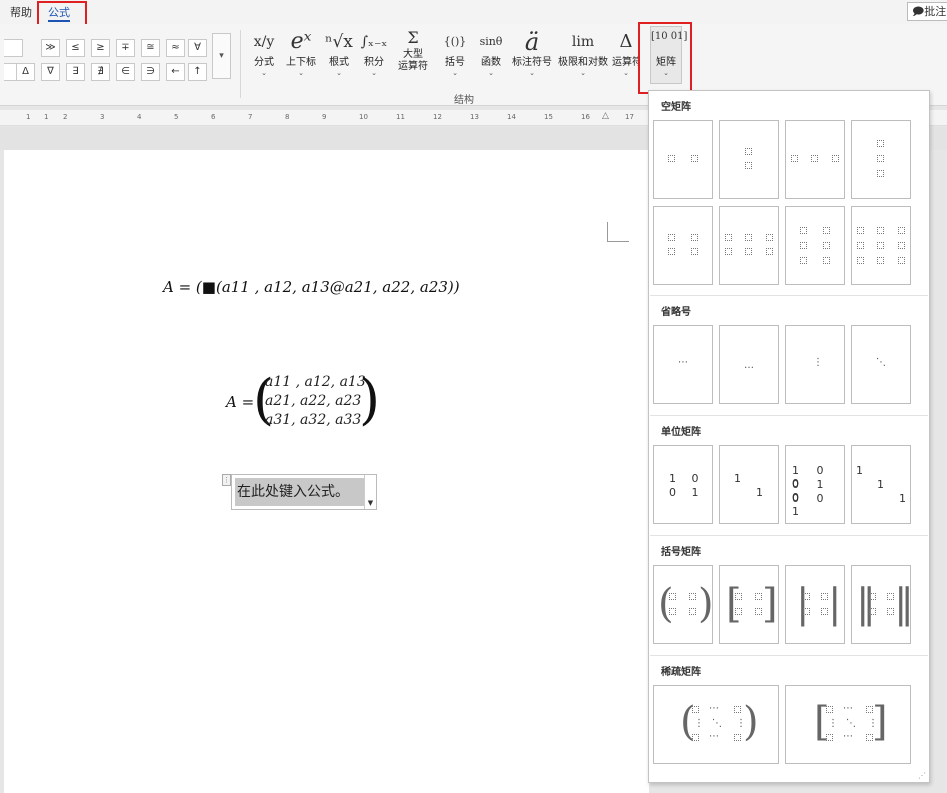 This screenshot has width=947, height=793. Describe the element at coordinates (491, 57) in the screenshot. I see `function-button: sinθ 函数 ⌄` at that location.